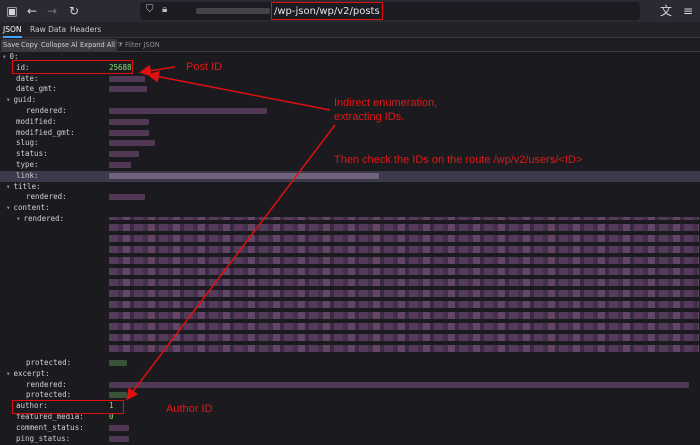  I want to click on key-slug: slug:, so click(27, 143).